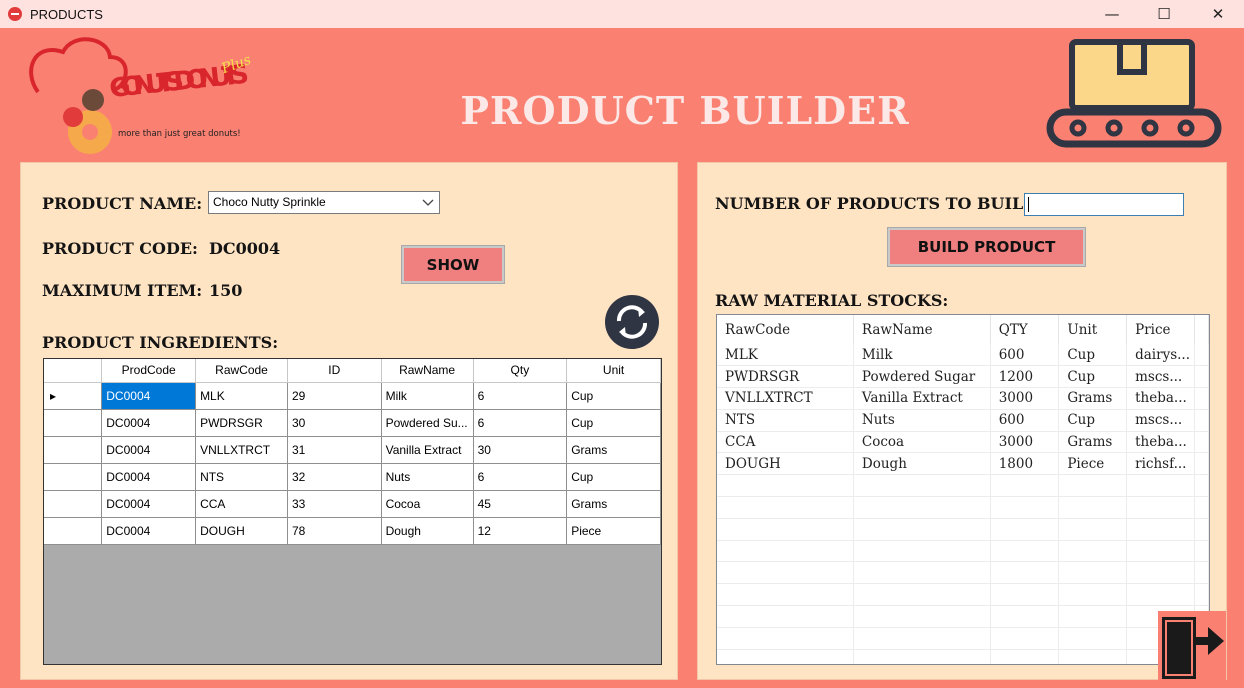 The height and width of the screenshot is (688, 1244). What do you see at coordinates (428, 202) in the screenshot?
I see `chevron-down-icon` at bounding box center [428, 202].